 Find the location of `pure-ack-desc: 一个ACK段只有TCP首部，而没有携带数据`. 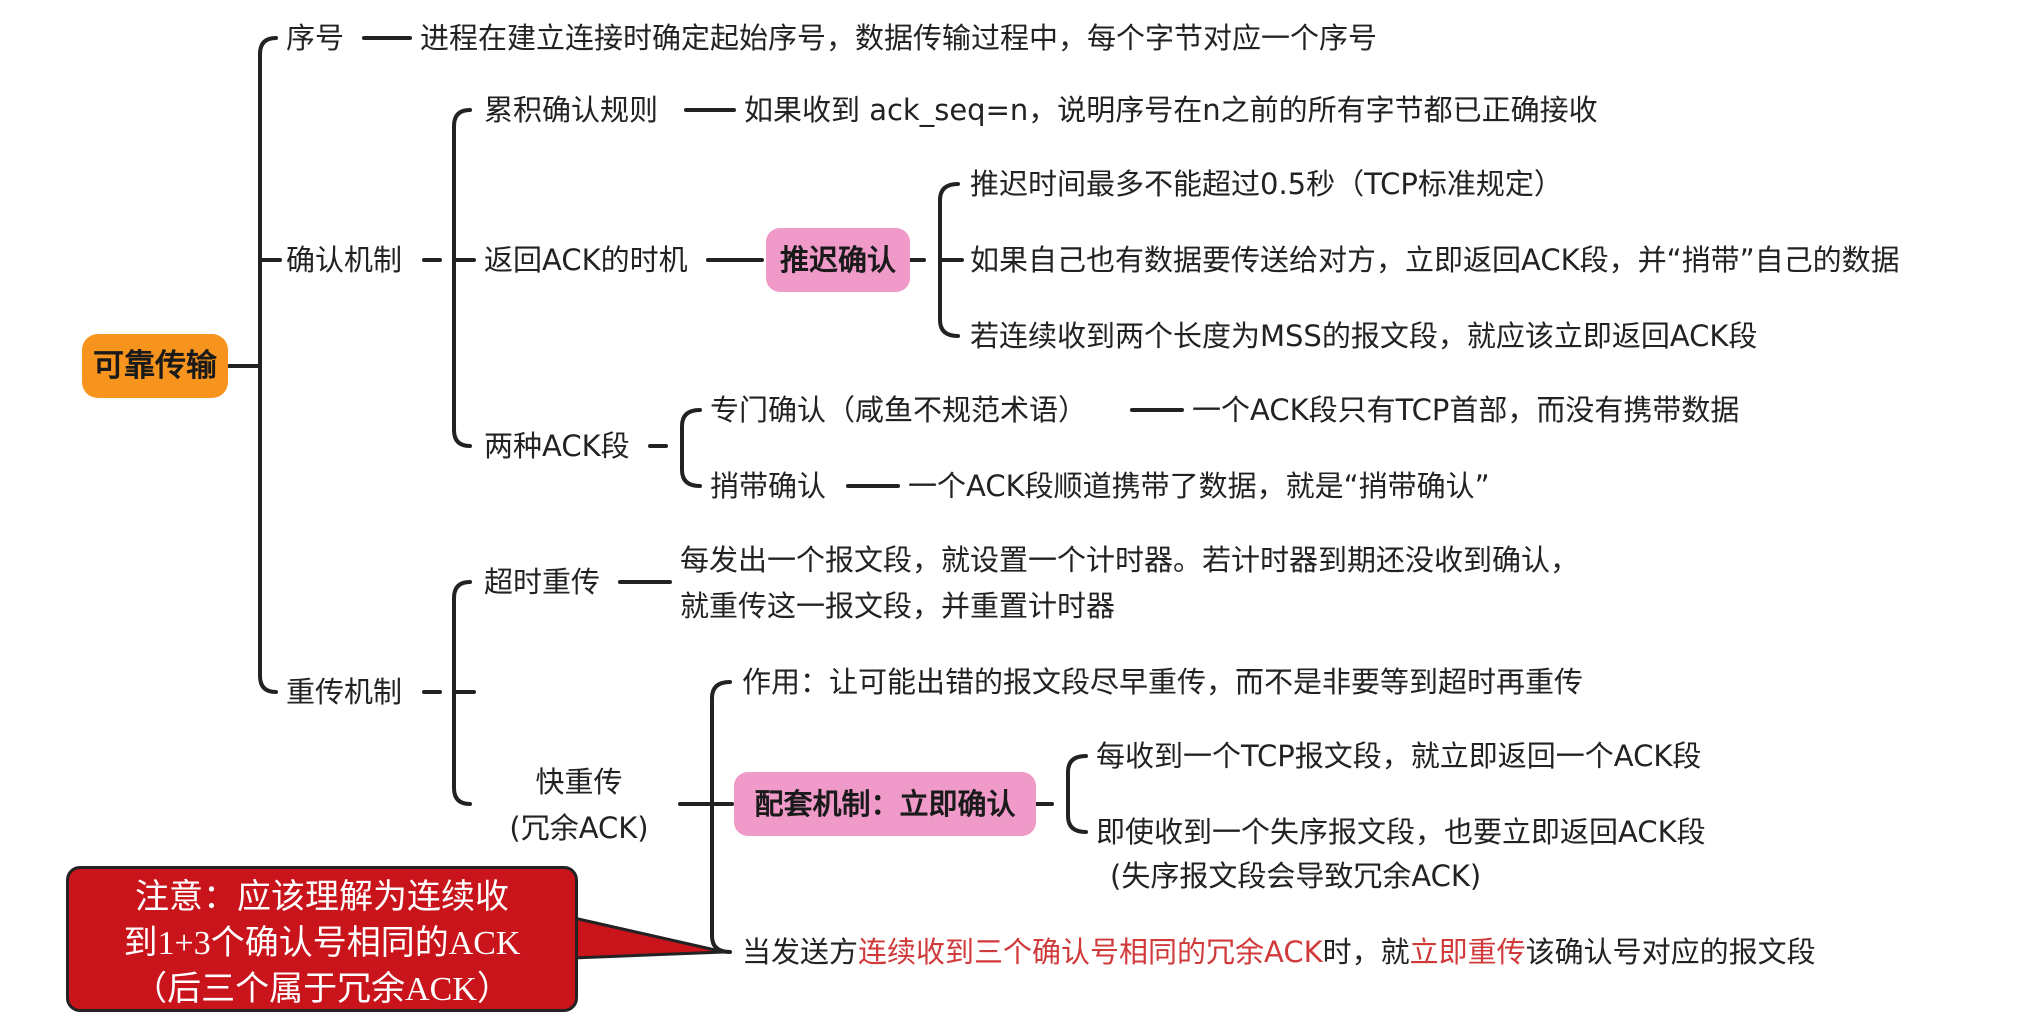

pure-ack-desc: 一个ACK段只有TCP首部，而没有携带数据 is located at coordinates (1466, 410).